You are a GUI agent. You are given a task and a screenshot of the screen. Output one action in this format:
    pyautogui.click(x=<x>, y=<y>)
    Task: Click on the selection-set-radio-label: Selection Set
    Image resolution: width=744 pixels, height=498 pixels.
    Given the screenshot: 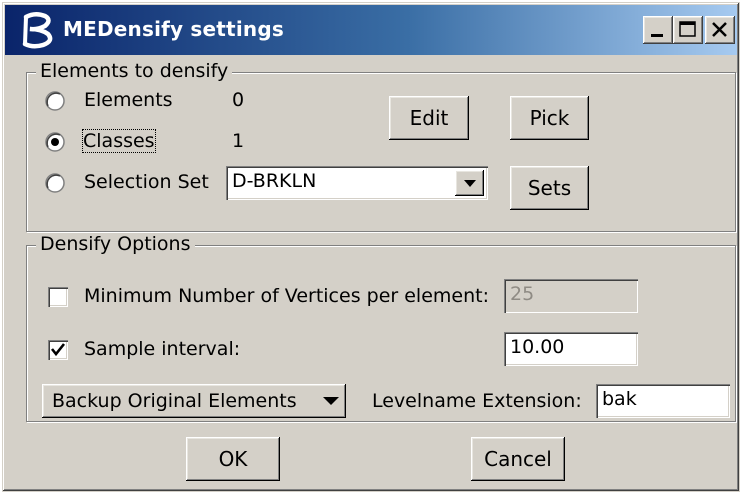 What is the action you would take?
    pyautogui.click(x=146, y=182)
    